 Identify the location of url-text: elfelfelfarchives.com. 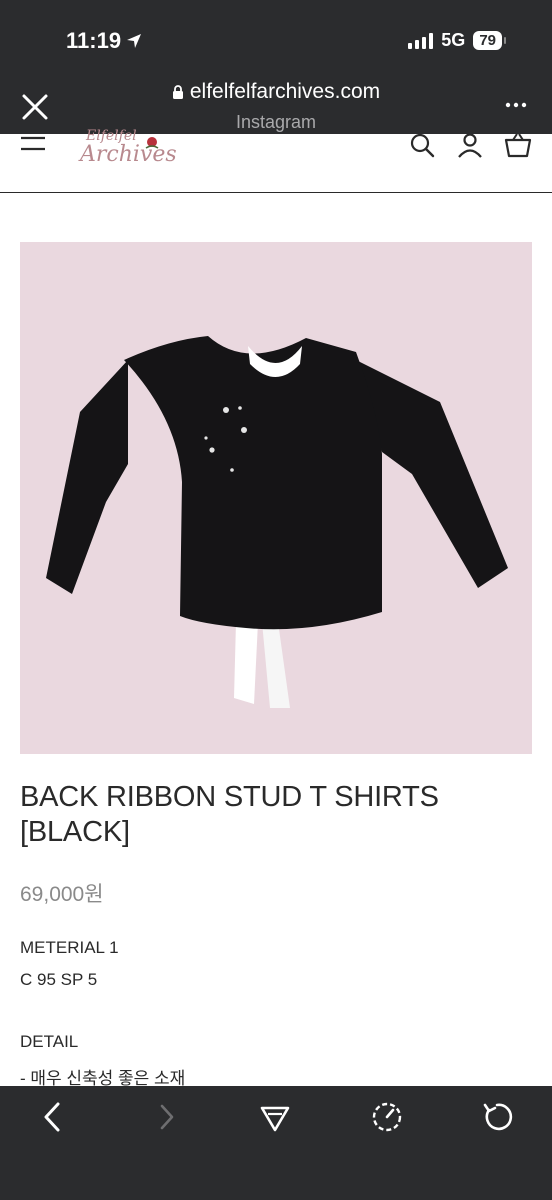
(285, 91).